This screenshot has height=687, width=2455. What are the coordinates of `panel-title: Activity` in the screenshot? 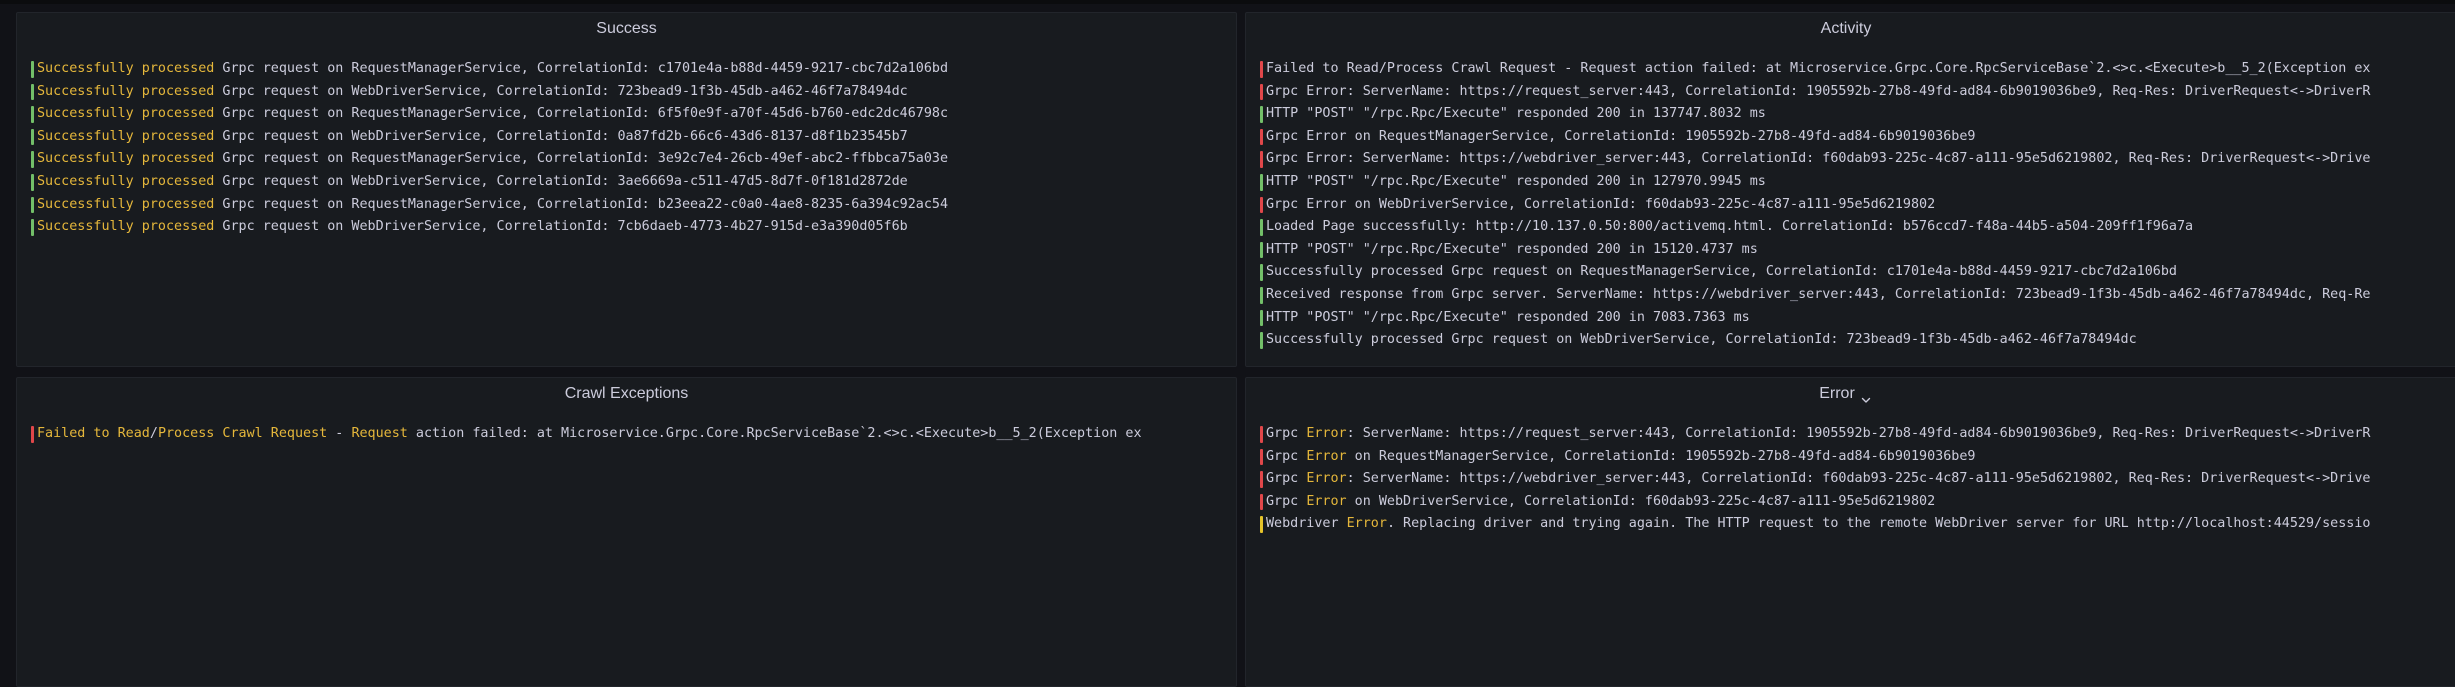 It's located at (1846, 28).